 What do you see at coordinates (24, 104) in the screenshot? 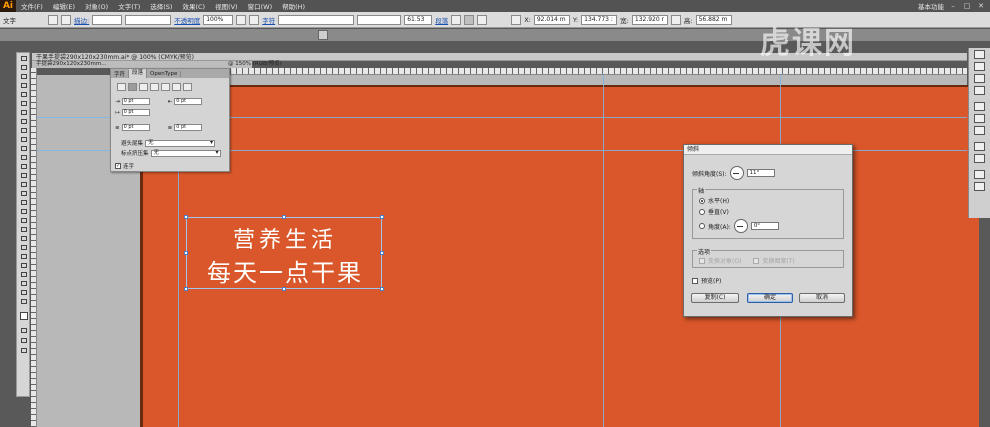
I see `type-tool-icon` at bounding box center [24, 104].